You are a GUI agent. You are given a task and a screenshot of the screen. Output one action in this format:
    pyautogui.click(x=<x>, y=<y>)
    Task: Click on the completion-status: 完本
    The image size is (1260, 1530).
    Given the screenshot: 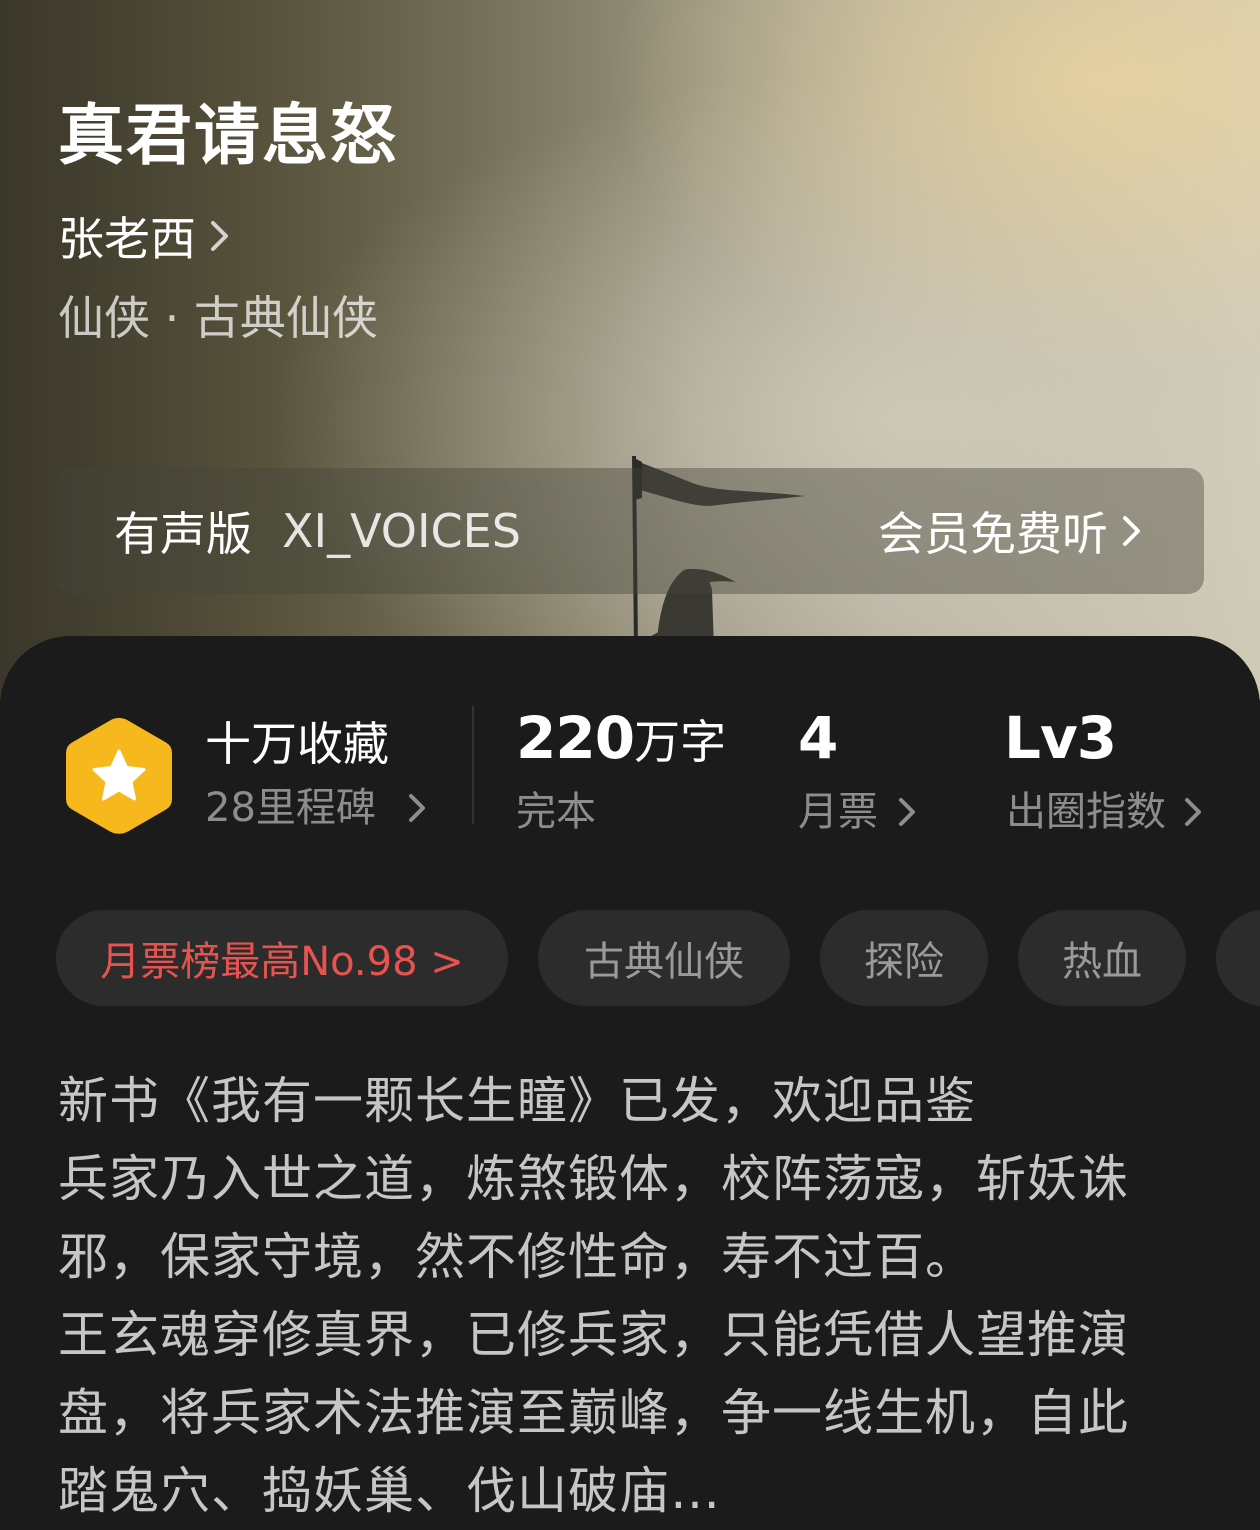 What is the action you would take?
    pyautogui.click(x=556, y=812)
    